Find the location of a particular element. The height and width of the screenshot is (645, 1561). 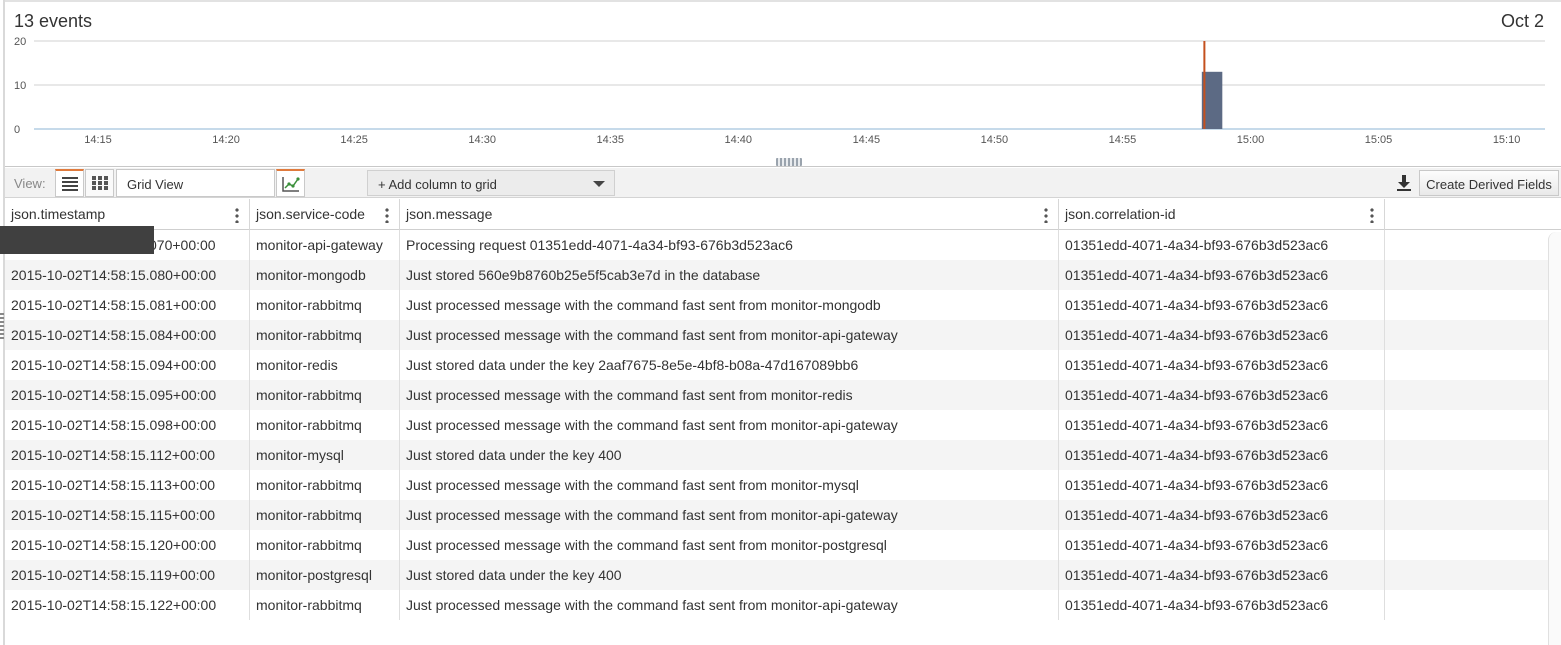

line-chart-icon is located at coordinates (290, 184).